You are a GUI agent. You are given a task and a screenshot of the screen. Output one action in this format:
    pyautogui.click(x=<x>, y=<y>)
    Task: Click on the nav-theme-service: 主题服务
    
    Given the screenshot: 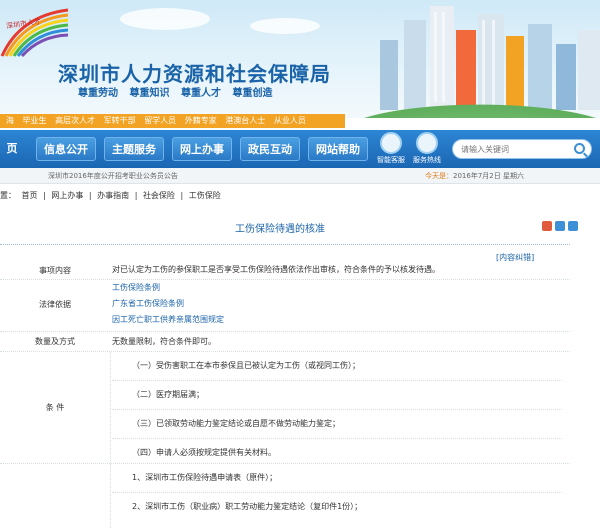 What is the action you would take?
    pyautogui.click(x=134, y=149)
    